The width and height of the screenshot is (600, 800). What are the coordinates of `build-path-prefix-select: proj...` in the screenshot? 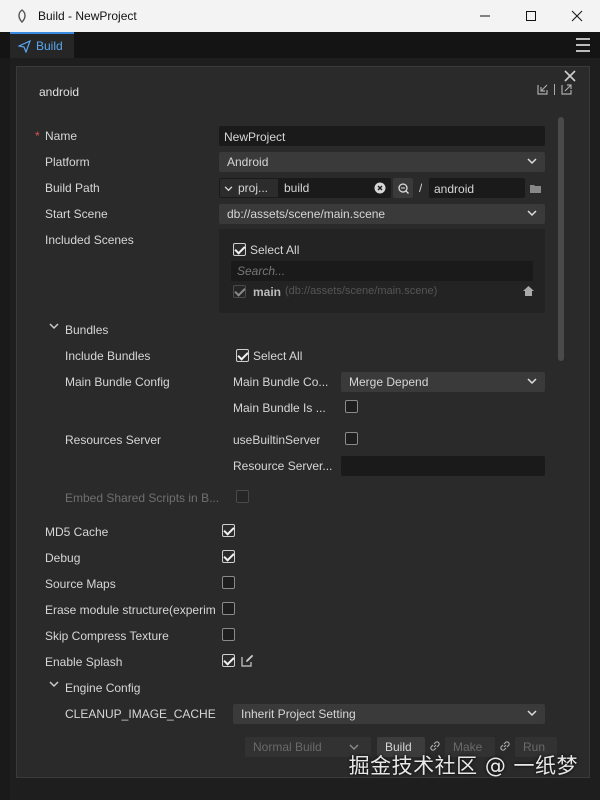 It's located at (249, 188).